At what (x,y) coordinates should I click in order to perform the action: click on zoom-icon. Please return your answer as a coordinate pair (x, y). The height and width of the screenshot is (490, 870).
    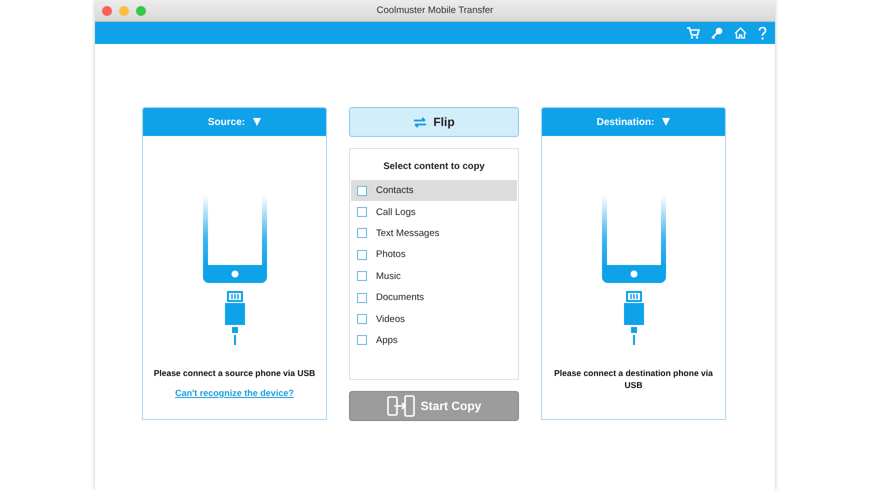
    Looking at the image, I should click on (141, 11).